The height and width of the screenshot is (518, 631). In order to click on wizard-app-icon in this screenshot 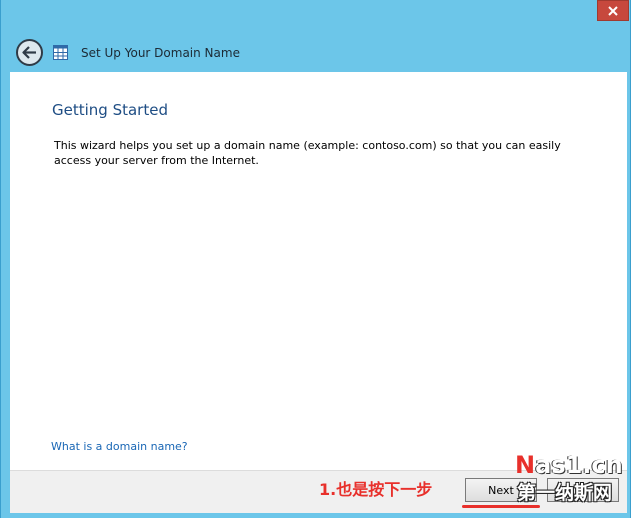, I will do `click(60, 52)`.